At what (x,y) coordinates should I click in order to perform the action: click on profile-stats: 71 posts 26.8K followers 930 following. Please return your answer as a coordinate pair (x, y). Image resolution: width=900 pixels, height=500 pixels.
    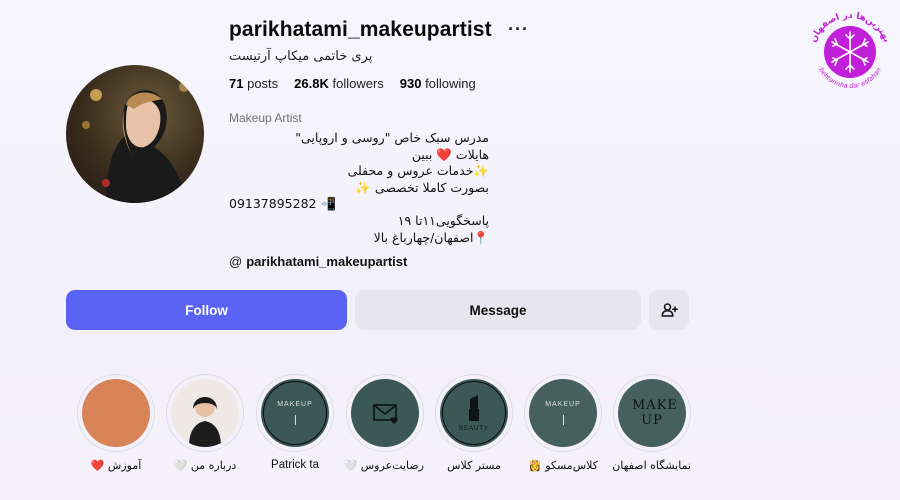
    Looking at the image, I should click on (352, 83).